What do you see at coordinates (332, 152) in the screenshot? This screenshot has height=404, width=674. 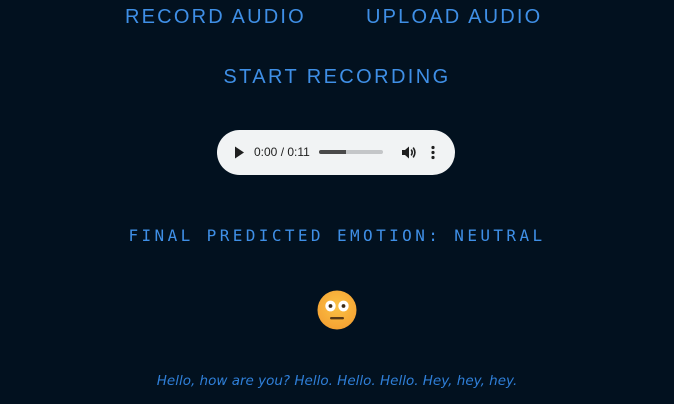 I see `seek-buffered-fill` at bounding box center [332, 152].